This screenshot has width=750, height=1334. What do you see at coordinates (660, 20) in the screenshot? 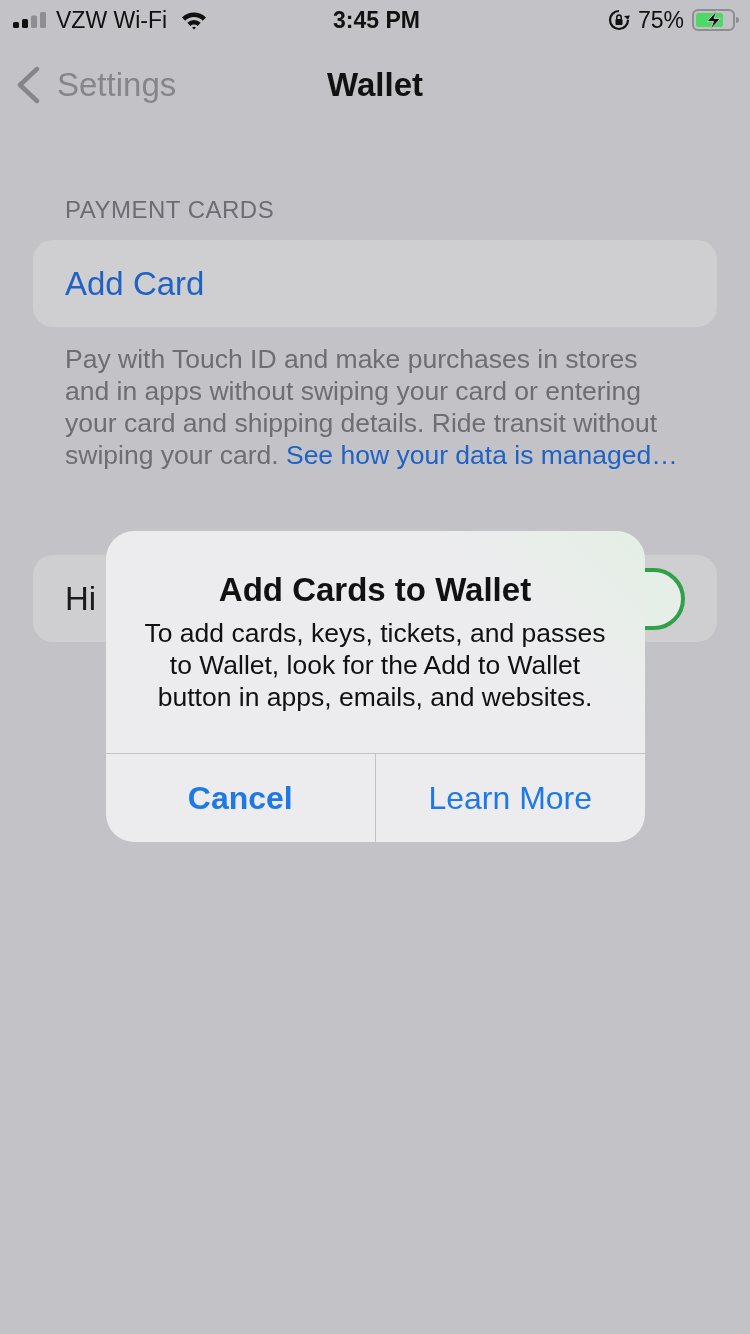
I see `battery-percent: 75%` at bounding box center [660, 20].